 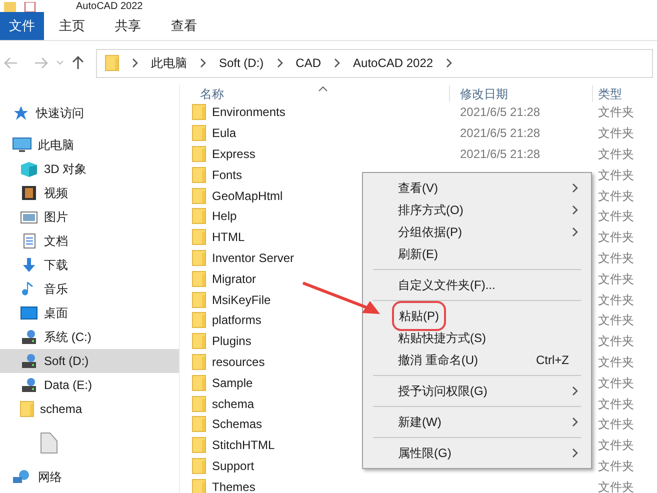 I want to click on ribbon-tab: 文件, so click(x=22, y=26).